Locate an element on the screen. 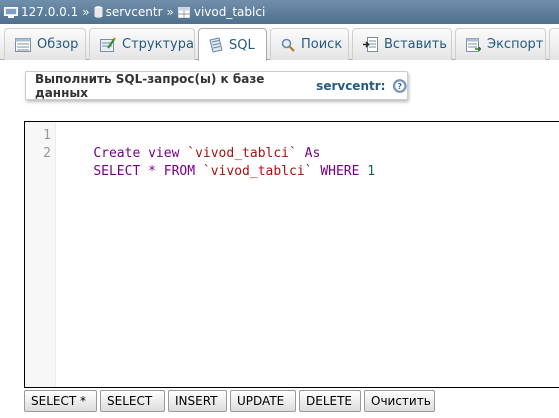 The width and height of the screenshot is (559, 418). breadcrumb-database: servcentr is located at coordinates (134, 12).